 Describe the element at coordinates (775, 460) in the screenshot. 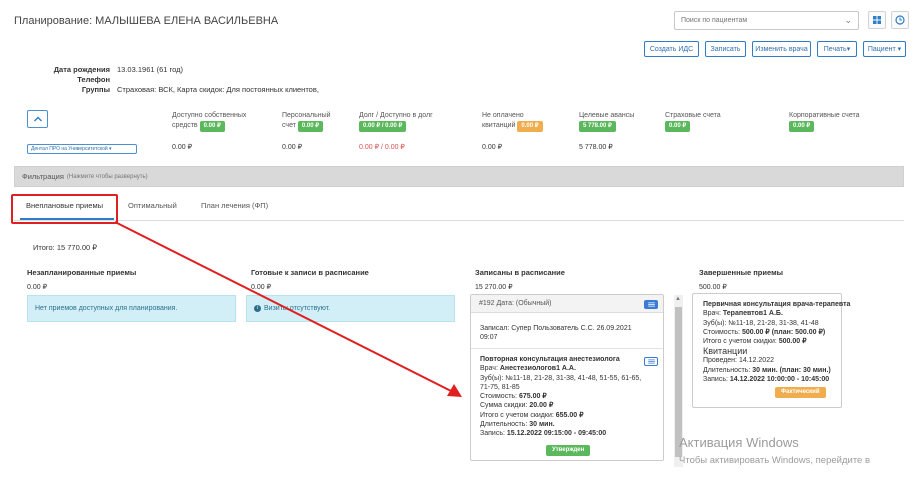

I see `windows-watermark-subtitle: Чтобы активировать Windows, перейдите в` at that location.